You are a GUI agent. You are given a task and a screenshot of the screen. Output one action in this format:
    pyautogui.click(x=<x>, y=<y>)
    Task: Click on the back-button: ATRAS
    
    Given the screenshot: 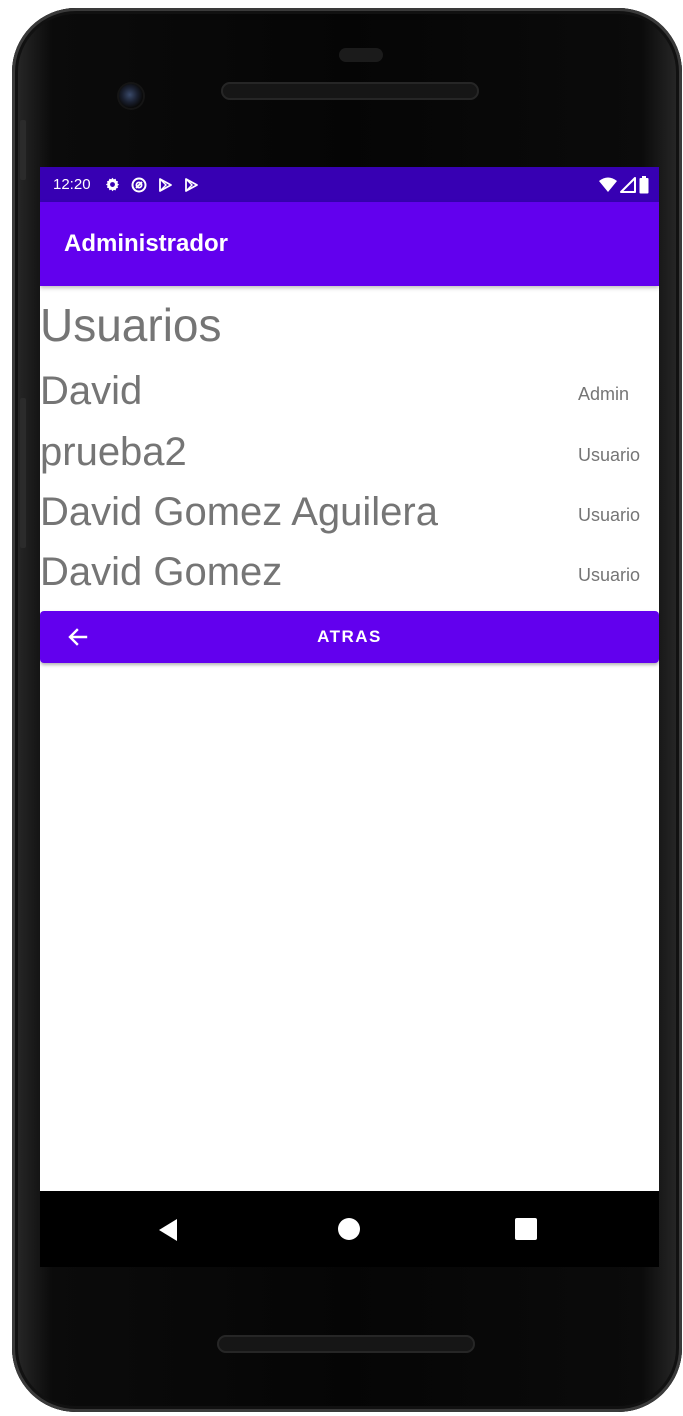 What is the action you would take?
    pyautogui.click(x=349, y=637)
    